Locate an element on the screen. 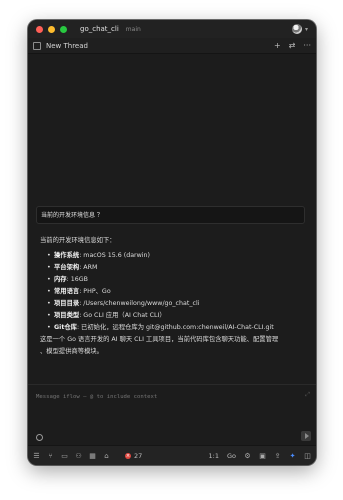 Image resolution: width=343 pixels, height=500 pixels. image-icon: ▣ is located at coordinates (262, 456).